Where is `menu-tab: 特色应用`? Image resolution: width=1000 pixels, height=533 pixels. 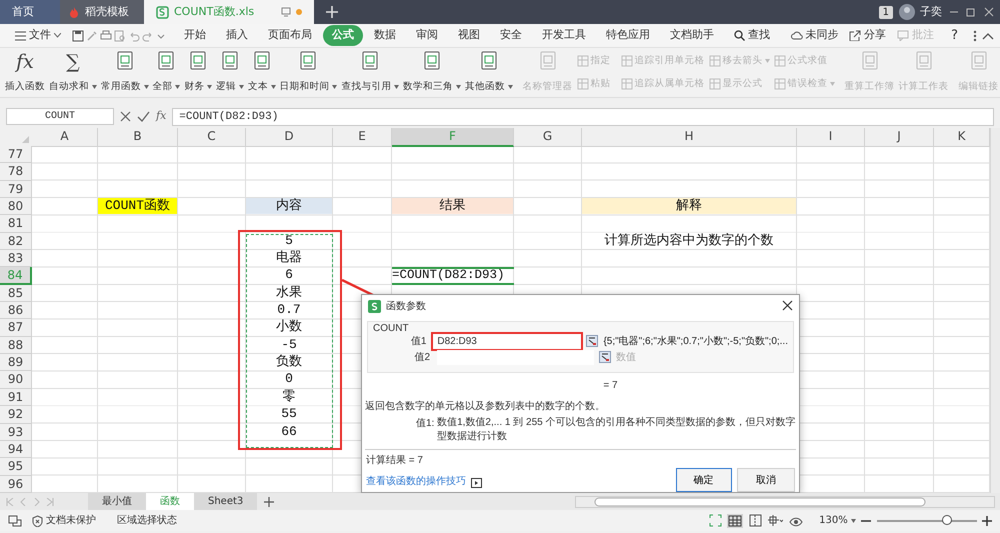 menu-tab: 特色应用 is located at coordinates (628, 35).